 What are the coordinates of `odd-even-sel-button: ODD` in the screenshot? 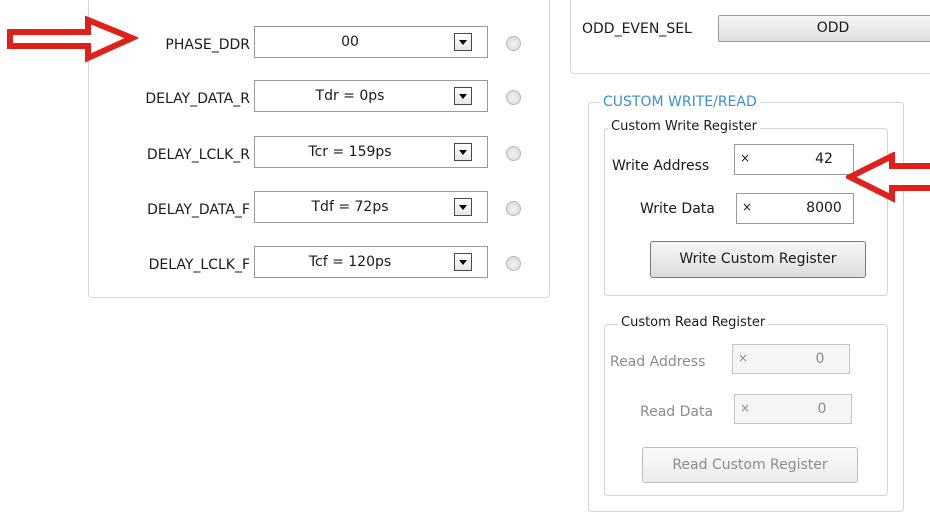 It's located at (824, 28).